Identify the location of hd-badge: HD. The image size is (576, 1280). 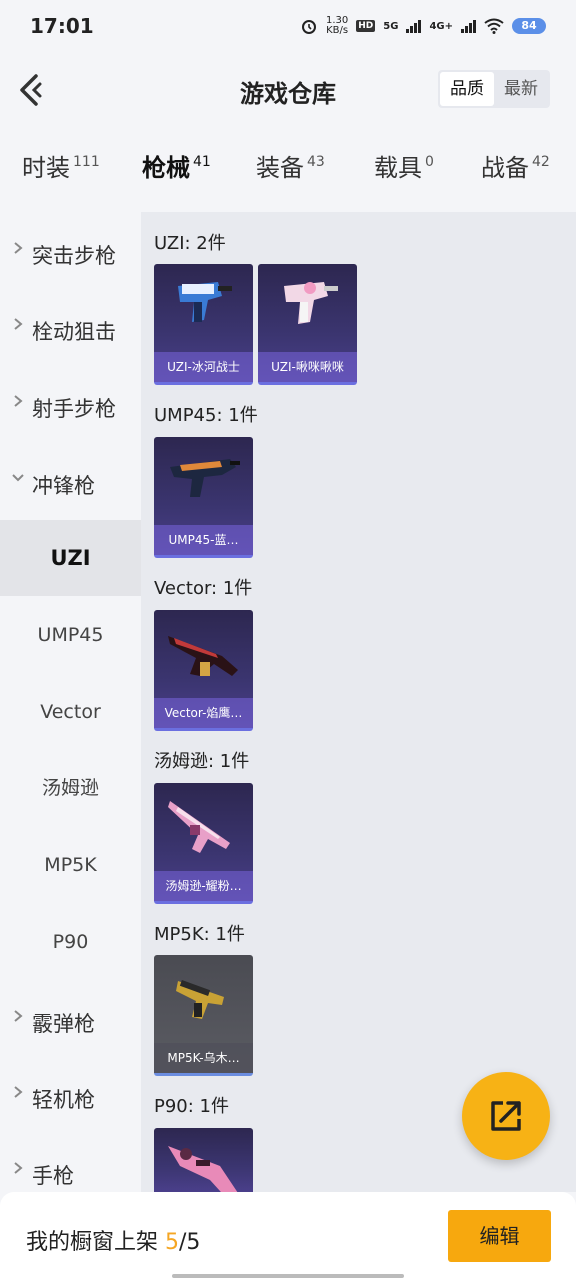
(366, 26).